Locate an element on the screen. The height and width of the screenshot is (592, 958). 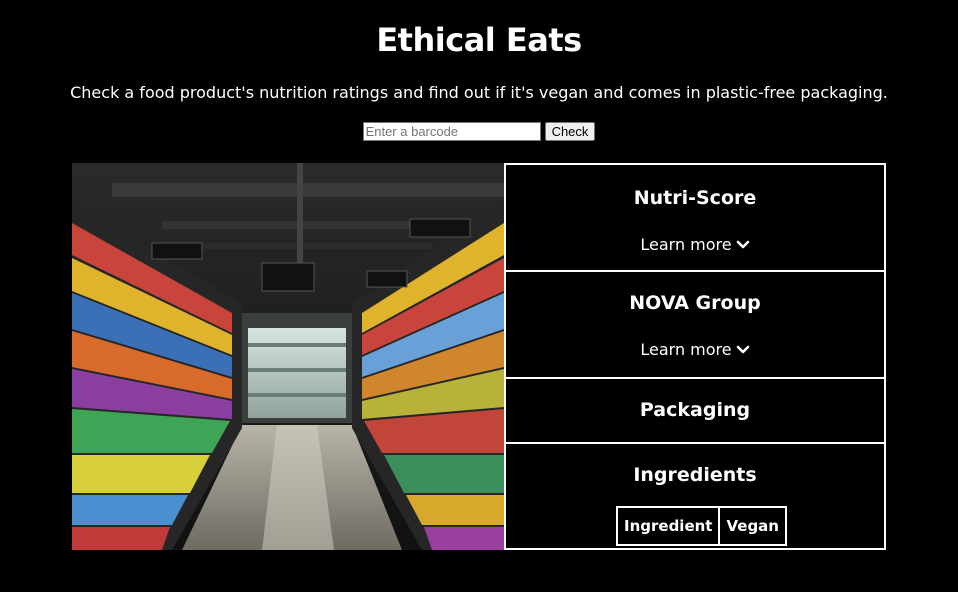
nutri-score-learn-more: Learn more is located at coordinates (695, 244).